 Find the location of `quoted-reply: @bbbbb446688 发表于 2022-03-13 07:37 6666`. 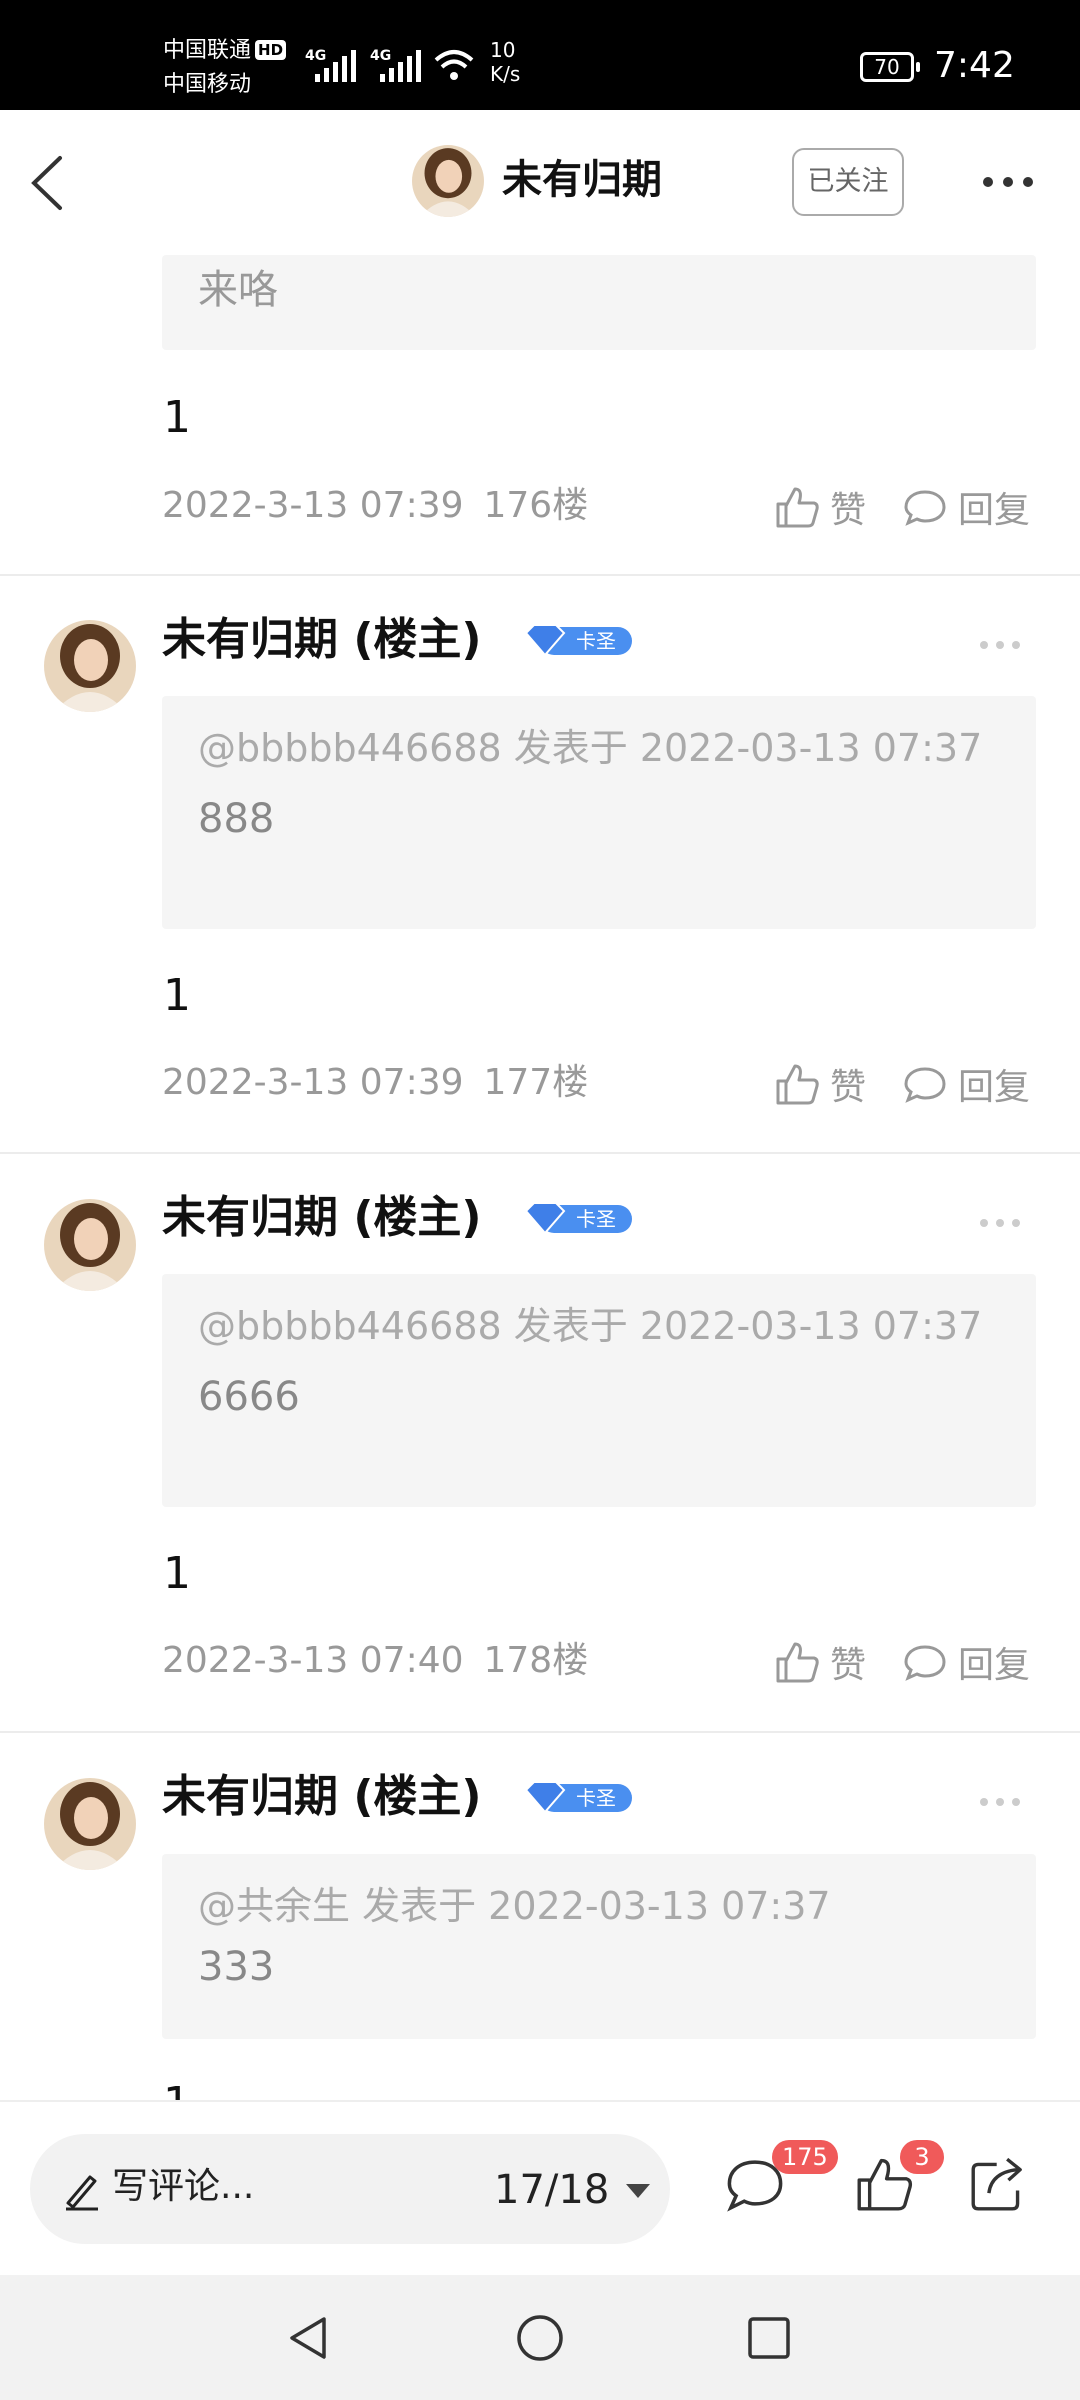

quoted-reply: @bbbbb446688 发表于 2022-03-13 07:37 6666 is located at coordinates (599, 1390).